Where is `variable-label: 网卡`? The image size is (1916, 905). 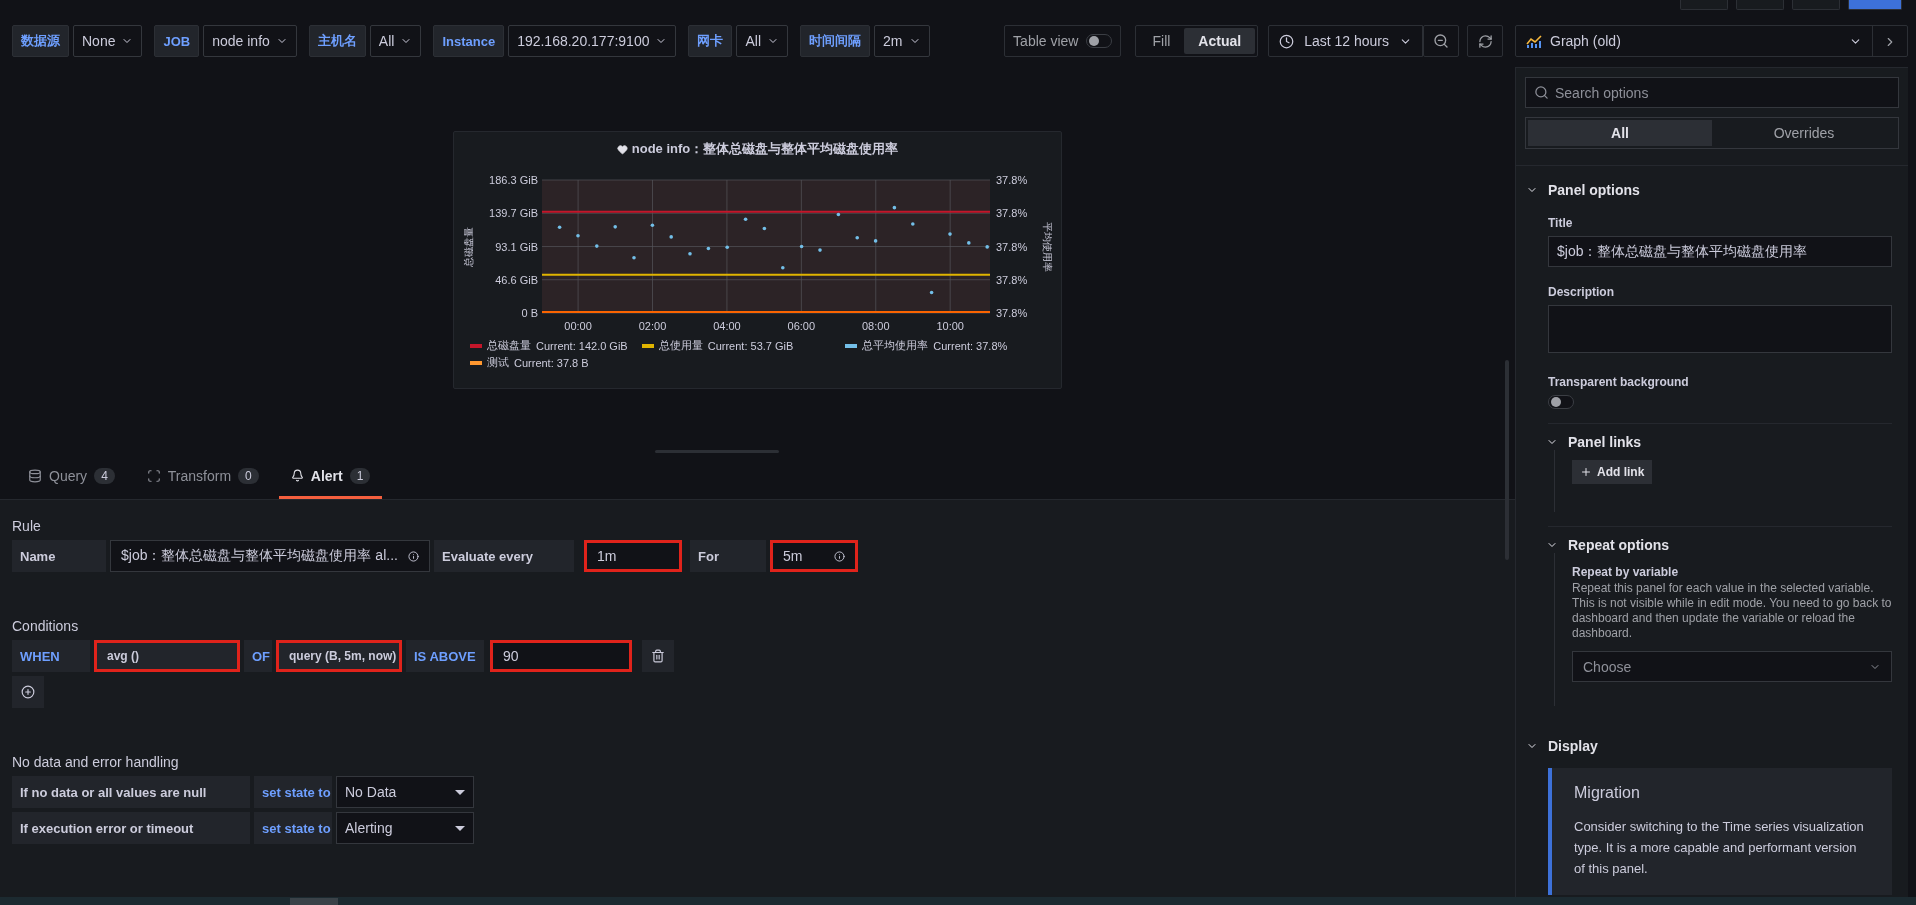
variable-label: 网卡 is located at coordinates (710, 41).